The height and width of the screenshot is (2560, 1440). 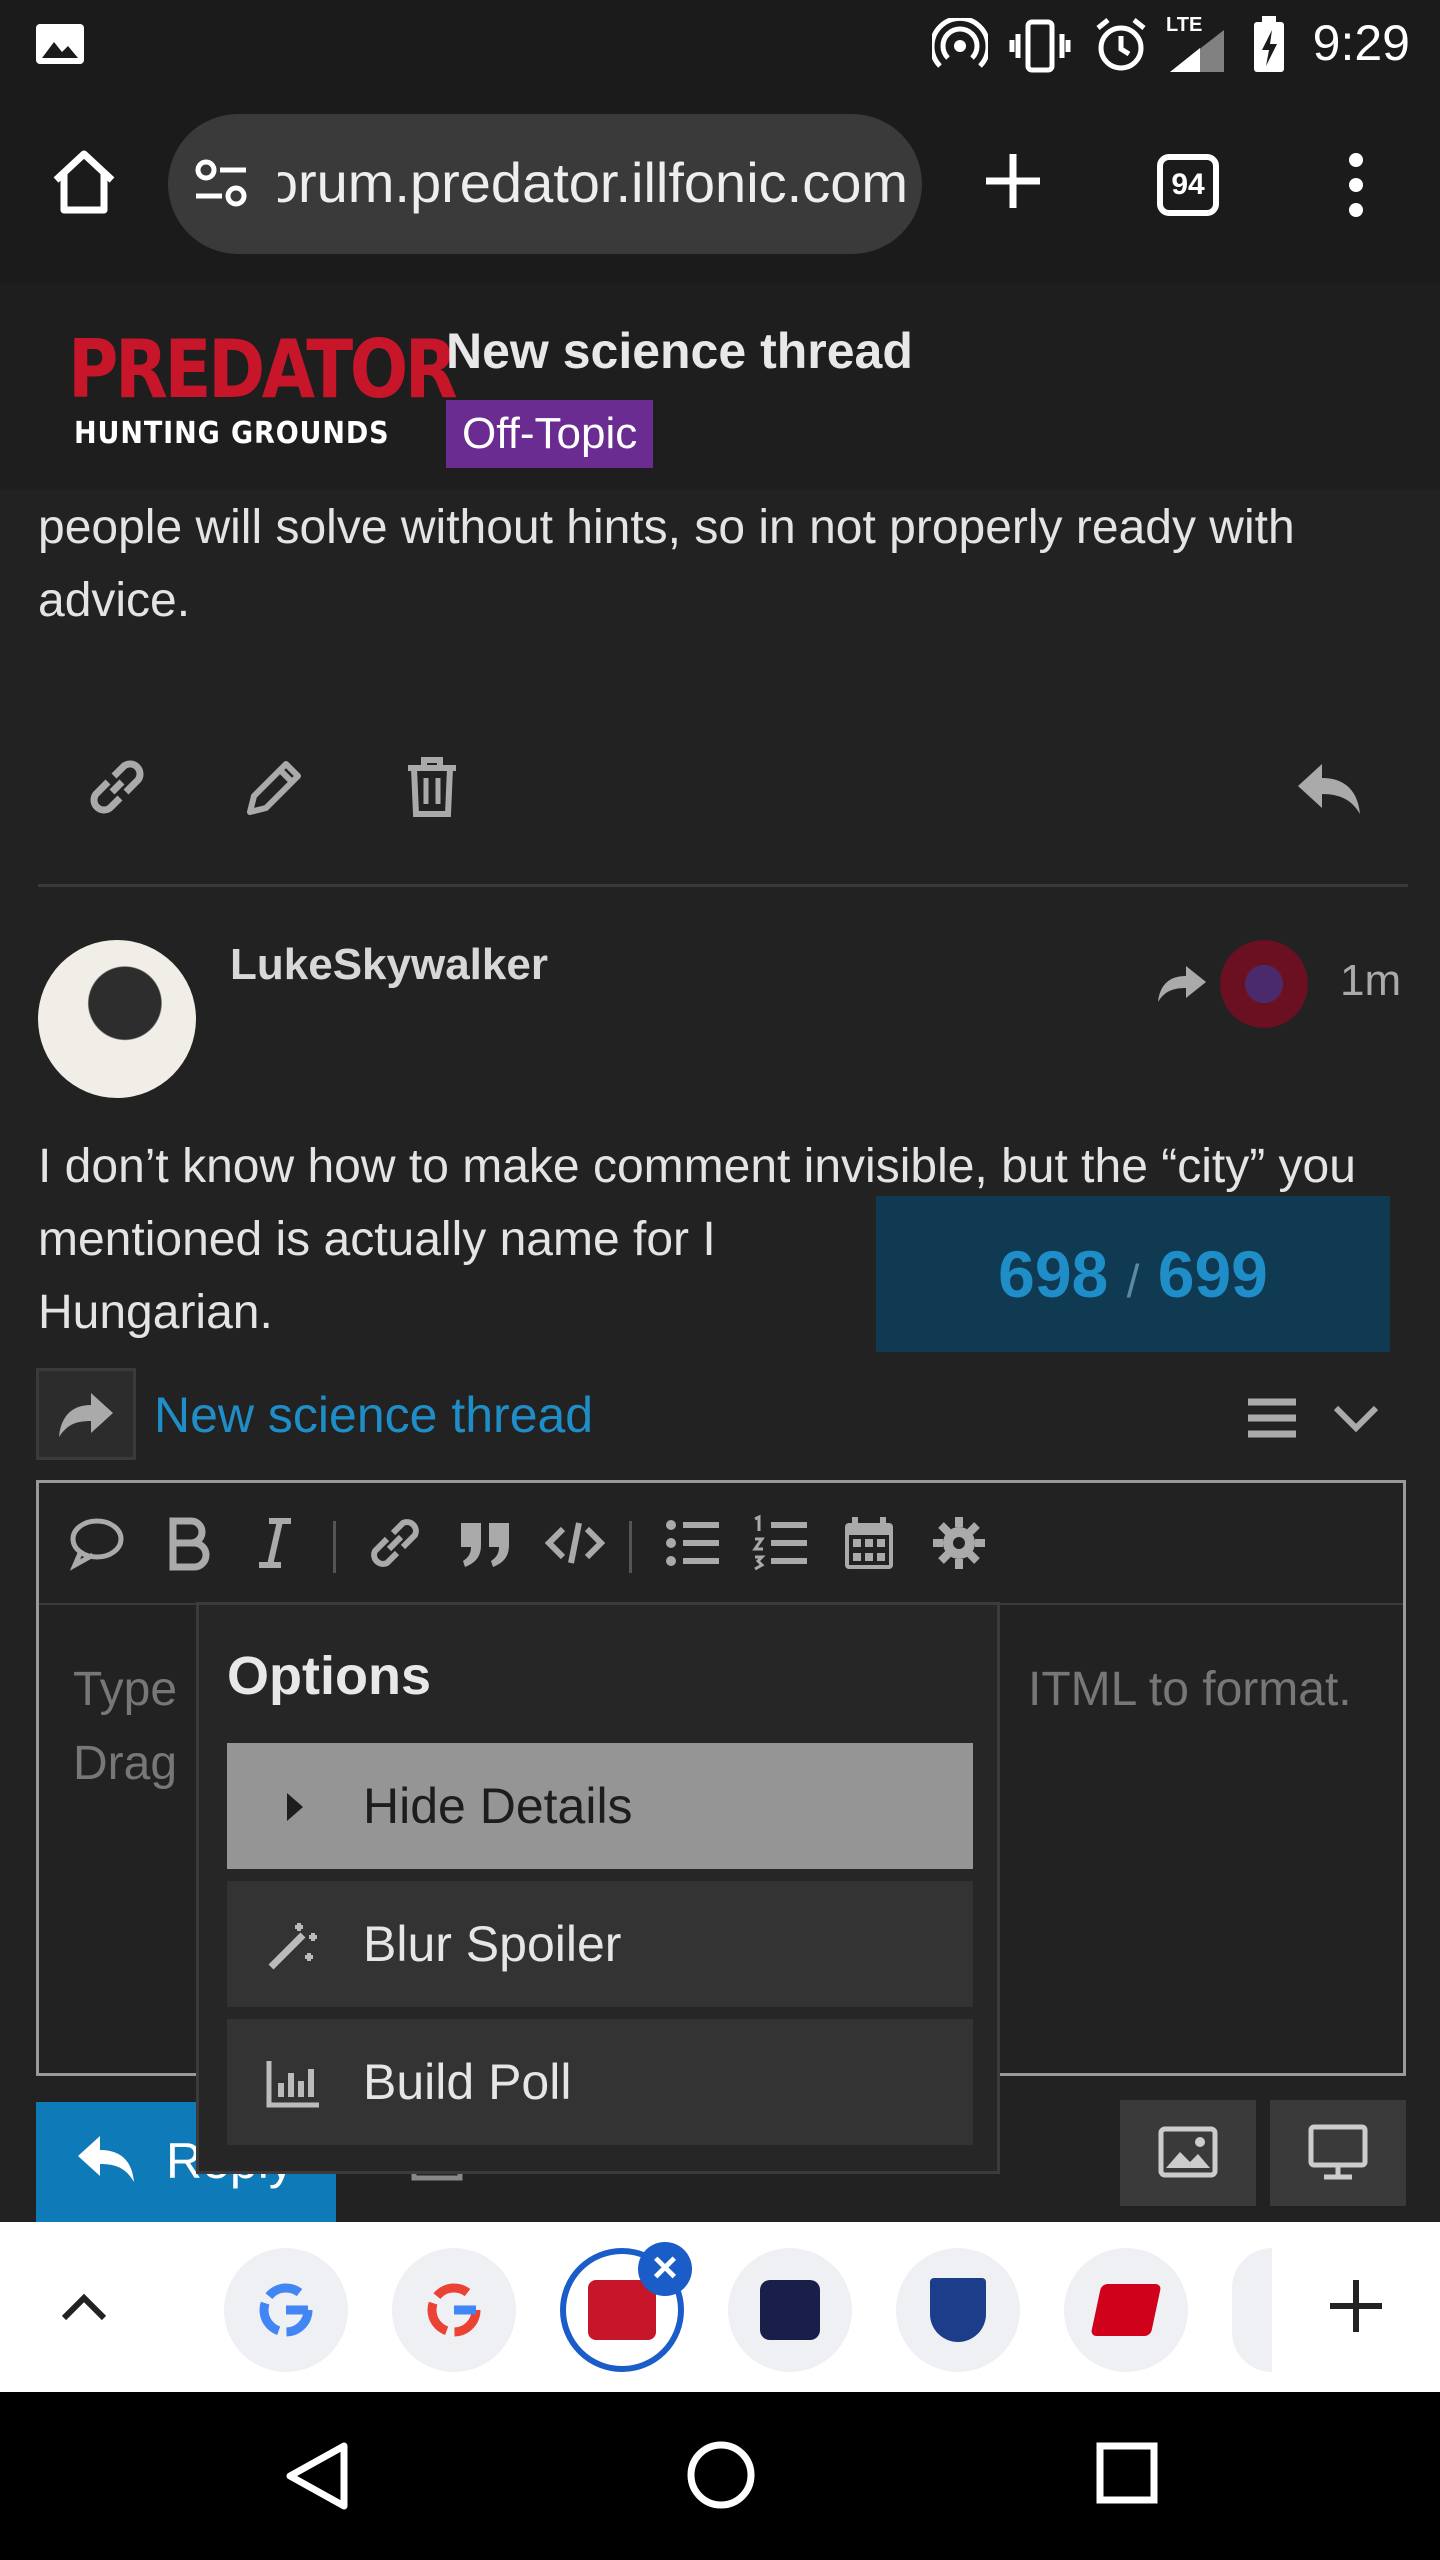 I want to click on image-icon, so click(x=1188, y=2152).